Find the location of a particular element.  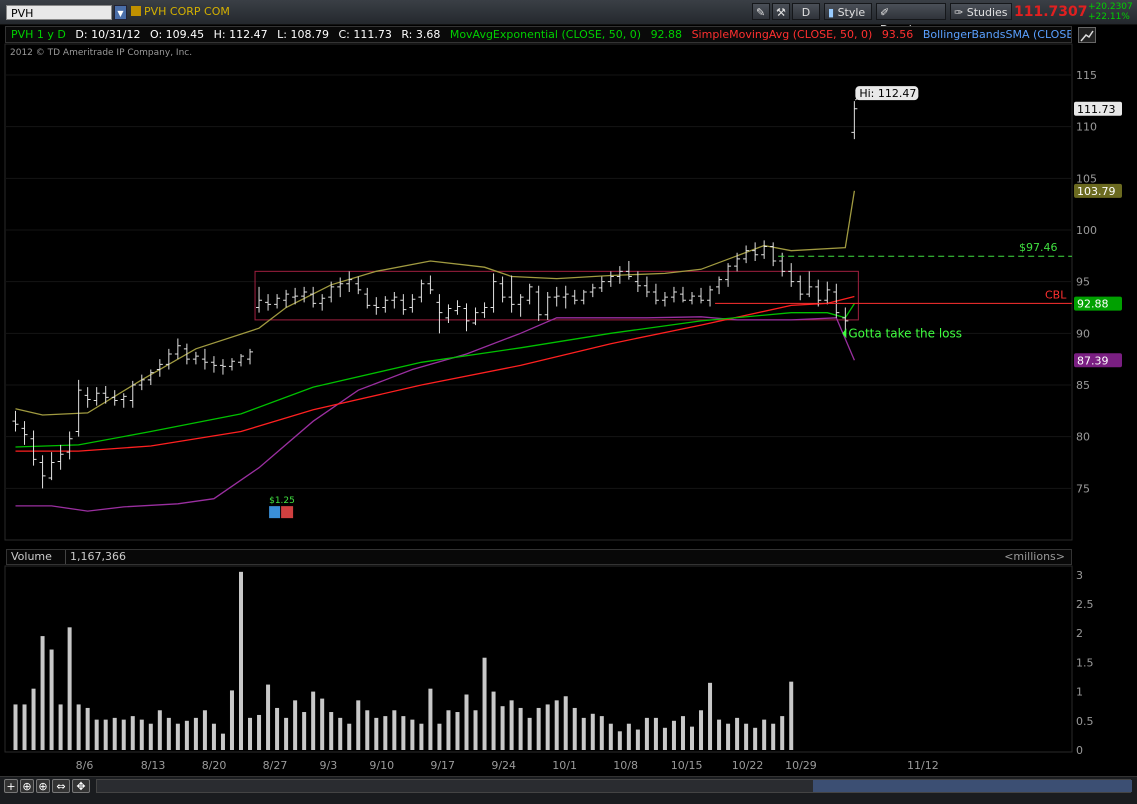

price-tick-label: 75 is located at coordinates (1083, 488).